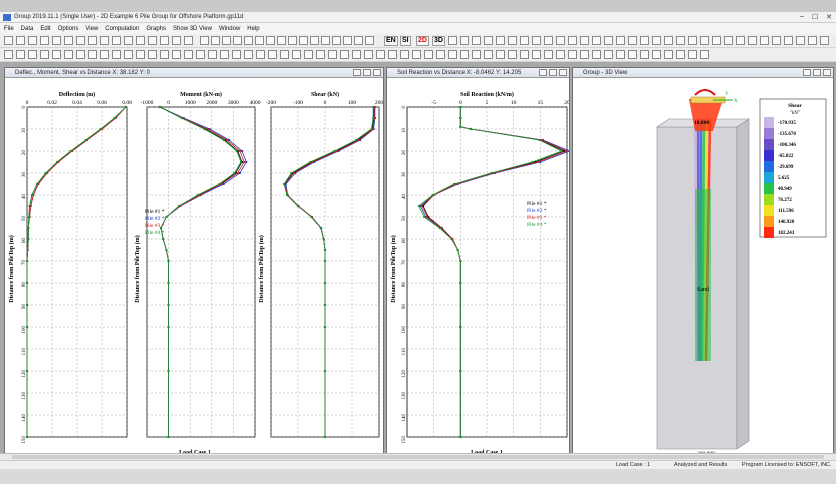 The image size is (836, 484). What do you see at coordinates (156, 29) in the screenshot?
I see `menu-graphs: Graphs` at bounding box center [156, 29].